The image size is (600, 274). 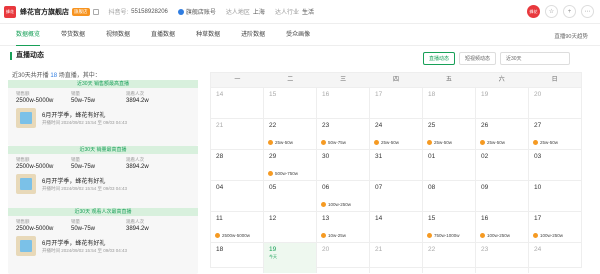 I want to click on calendar-day: 06 100w-250w, so click(x=342, y=196).